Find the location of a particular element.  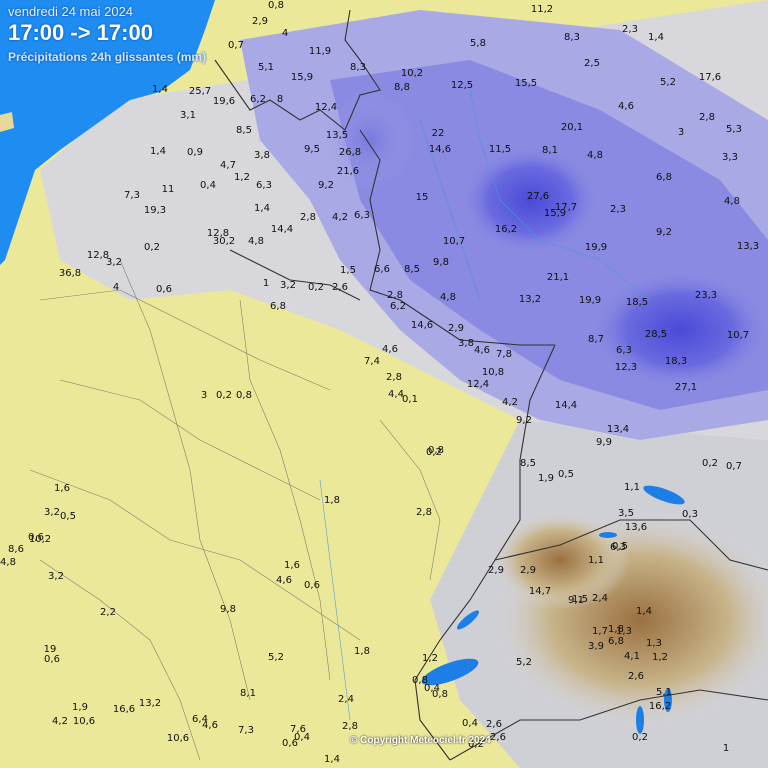

precip-value-label: 15 is located at coordinates (422, 197).